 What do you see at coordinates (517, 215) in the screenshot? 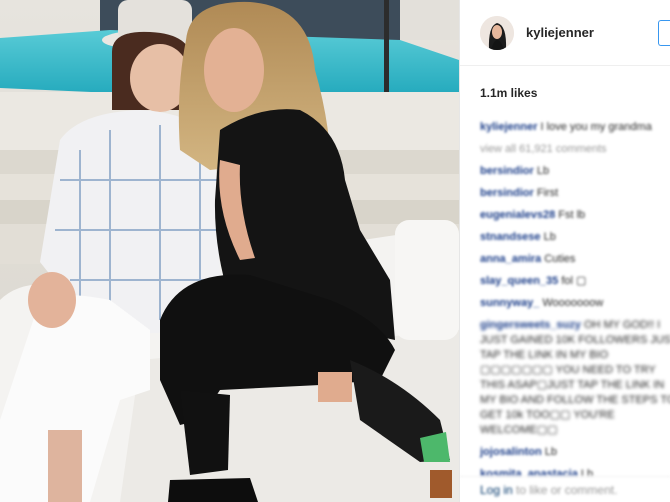
I see `comment-username: eugenialevs28` at bounding box center [517, 215].